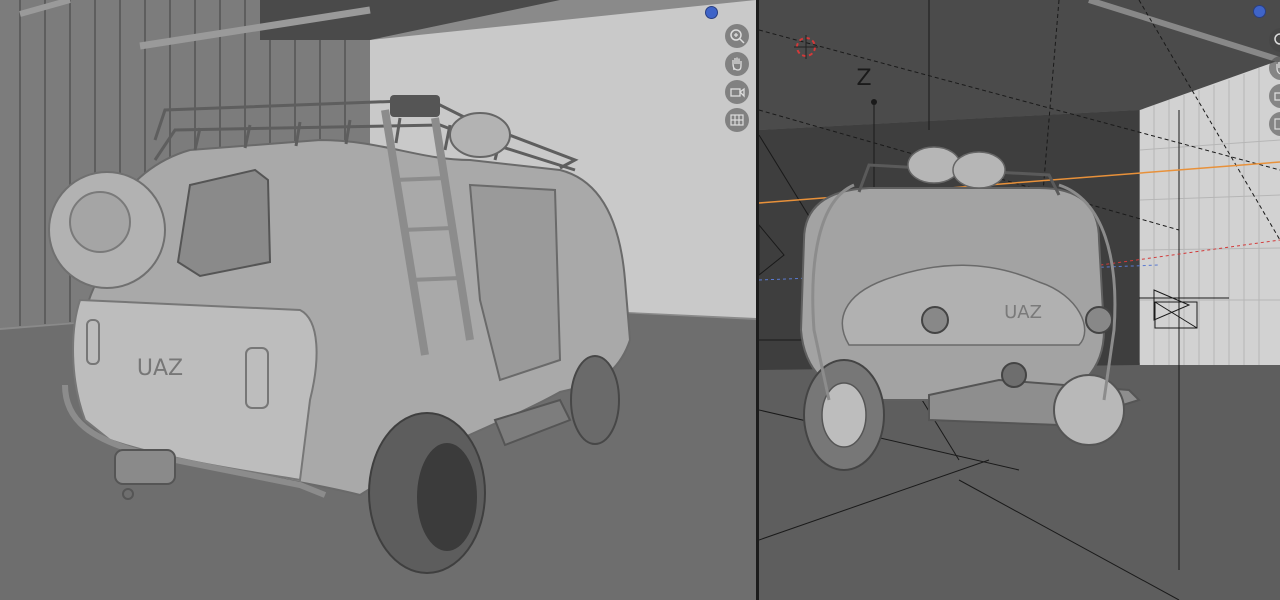  Describe the element at coordinates (224, 223) in the screenshot. I see `jerry-can` at that location.